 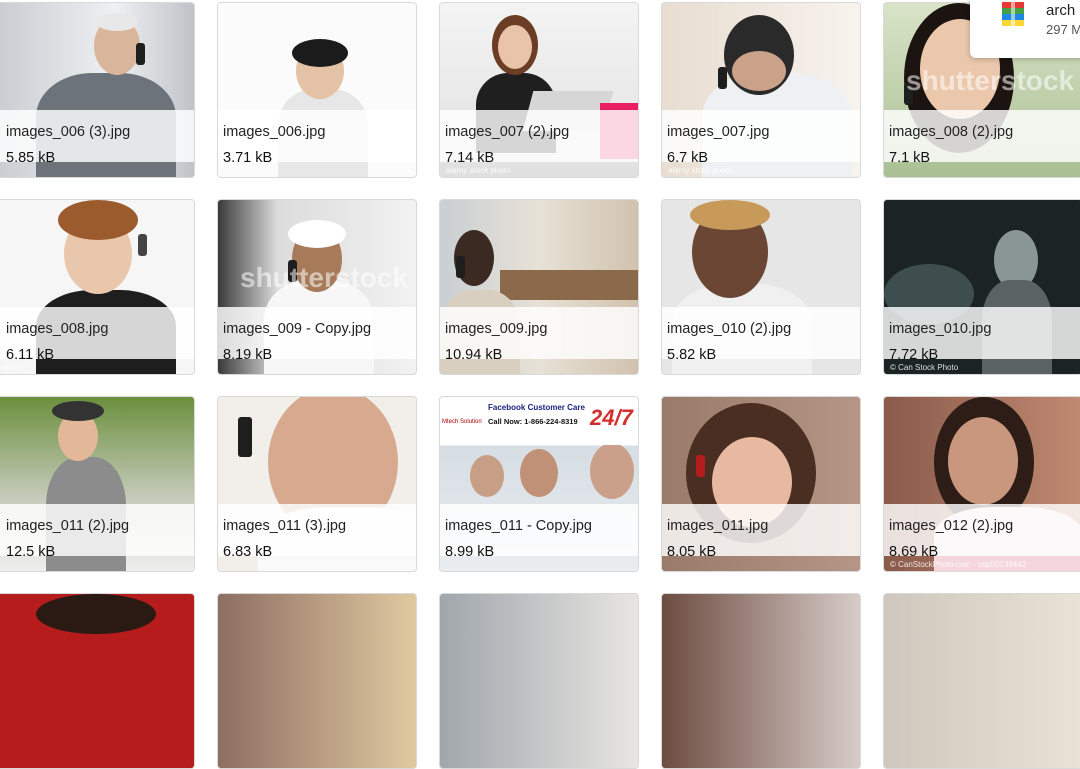 I want to click on file-name: images_010.jpg, so click(x=940, y=329).